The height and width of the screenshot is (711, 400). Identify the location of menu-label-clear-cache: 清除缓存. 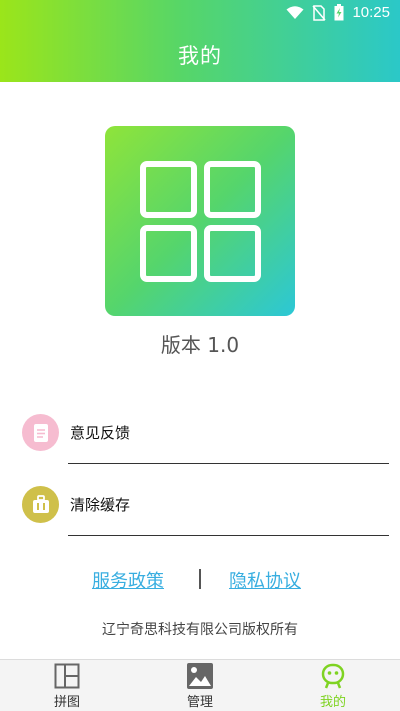
(100, 505).